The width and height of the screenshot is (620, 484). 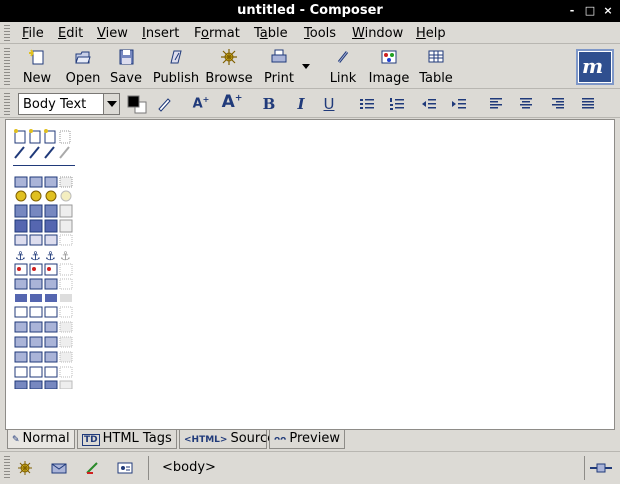 I want to click on tab-html-tags: TD HTML Tags, so click(x=127, y=439).